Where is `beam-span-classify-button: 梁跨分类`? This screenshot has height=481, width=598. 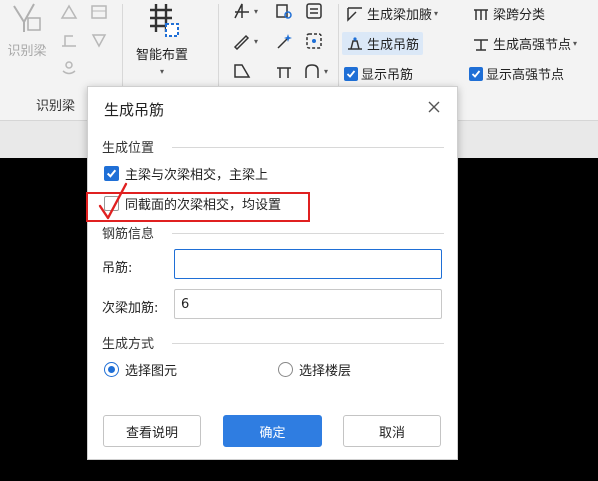
beam-span-classify-button: 梁跨分类 is located at coordinates (508, 13).